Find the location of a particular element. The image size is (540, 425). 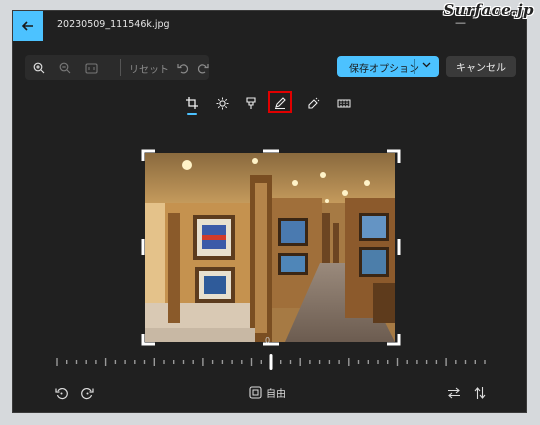

filter-tool-button is located at coordinates (251, 103).